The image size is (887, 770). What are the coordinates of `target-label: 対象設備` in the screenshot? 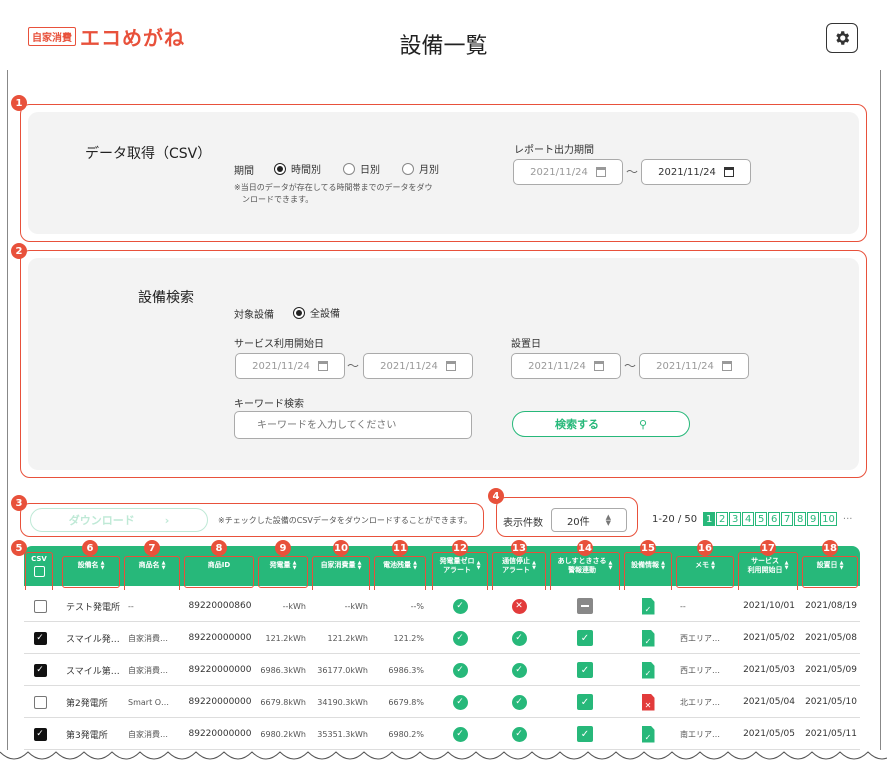 It's located at (254, 315).